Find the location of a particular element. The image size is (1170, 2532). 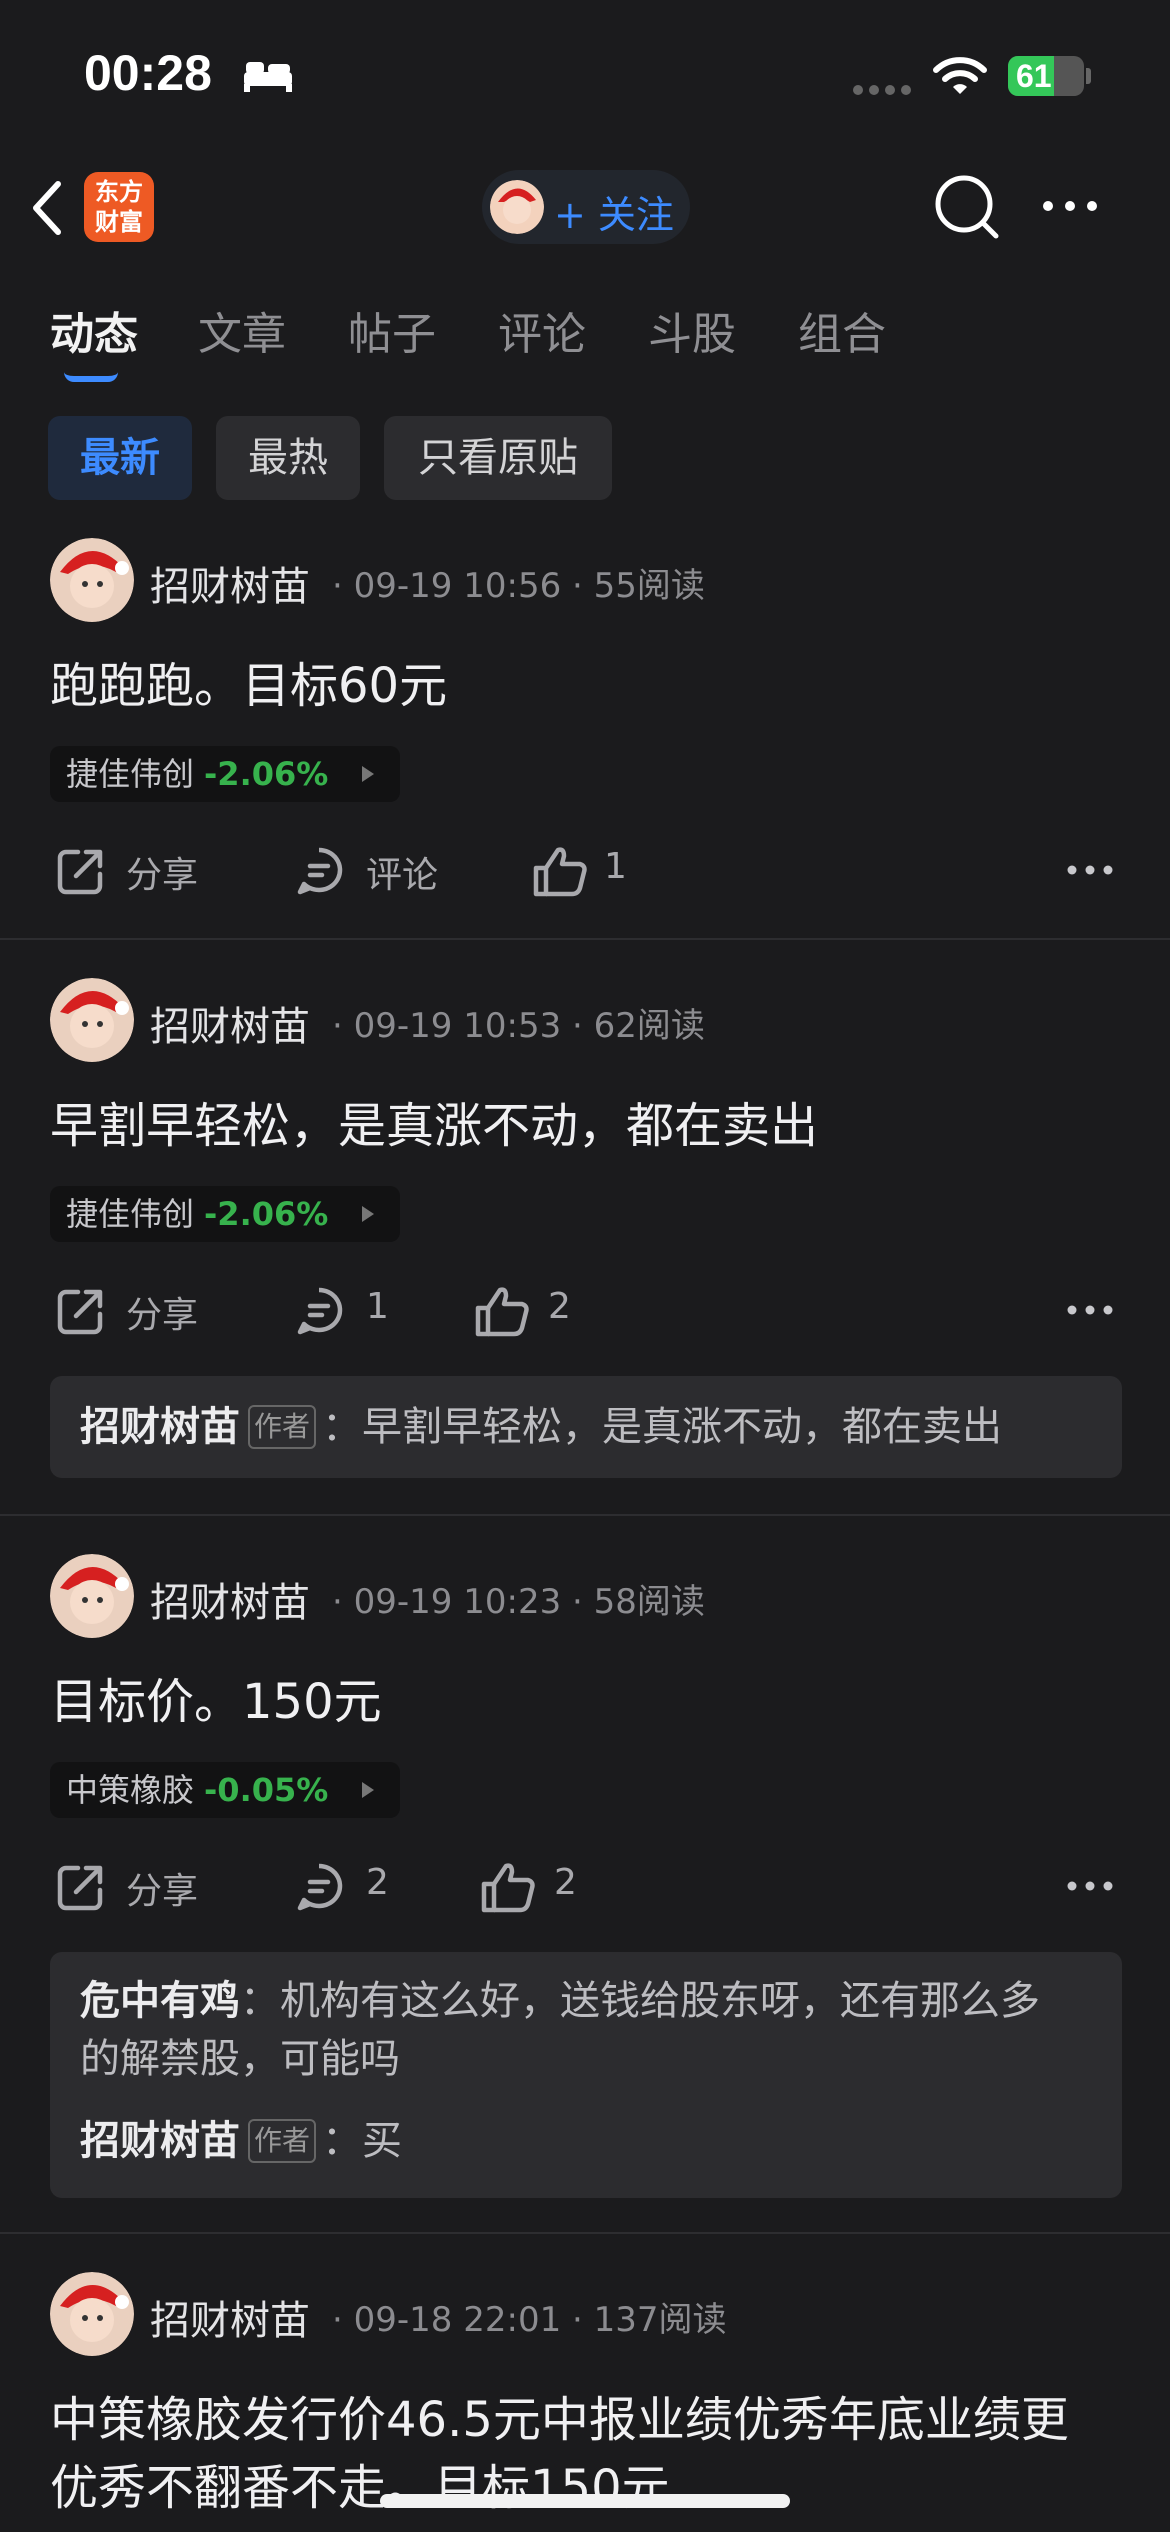

comment-line: 招财树苗 作者 ：买 is located at coordinates (241, 2141).